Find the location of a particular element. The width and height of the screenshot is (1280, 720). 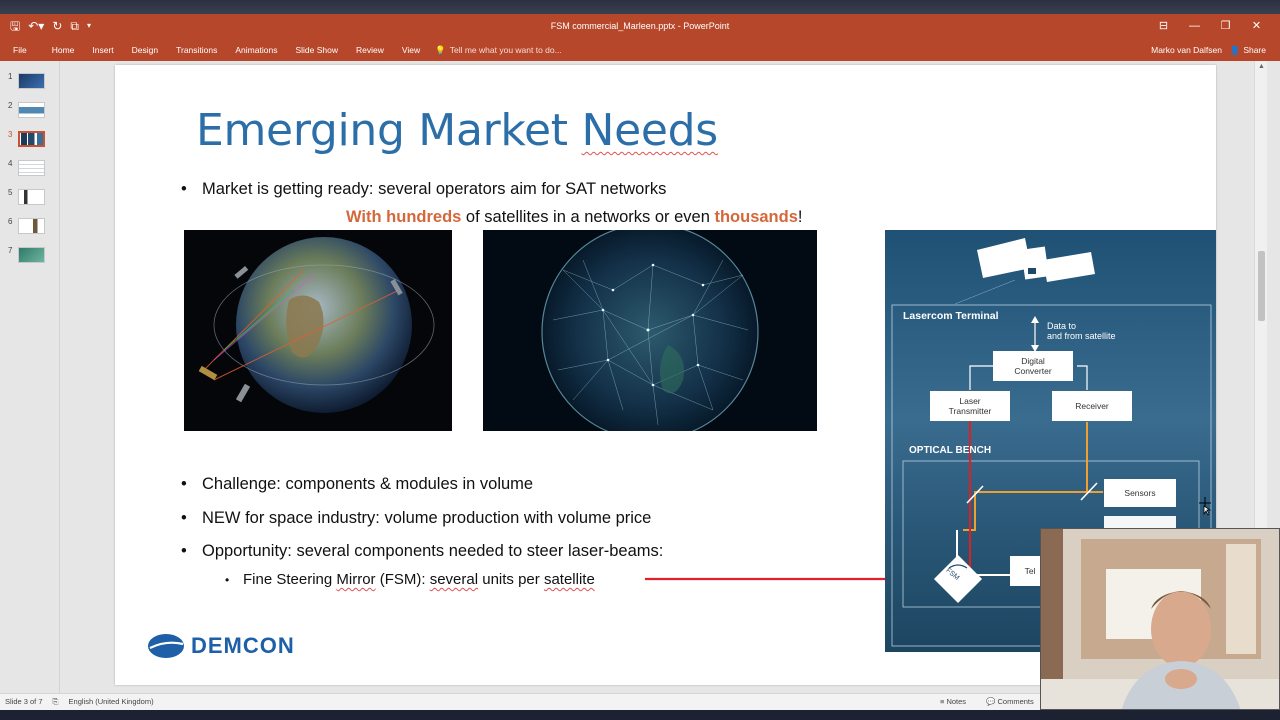

slide-counter: Slide 3 of 7 is located at coordinates (24, 701).